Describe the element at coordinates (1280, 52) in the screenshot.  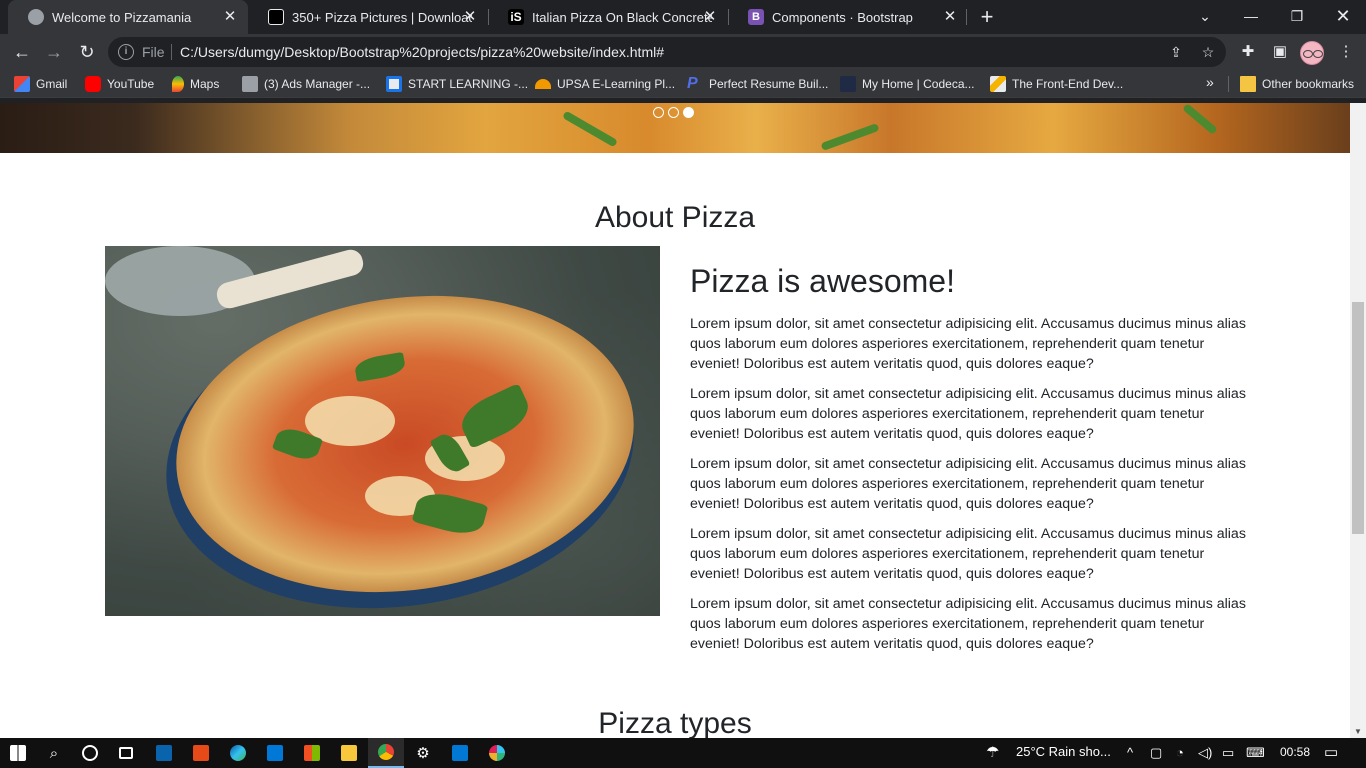
I see `side-panel-icon: ▣` at that location.